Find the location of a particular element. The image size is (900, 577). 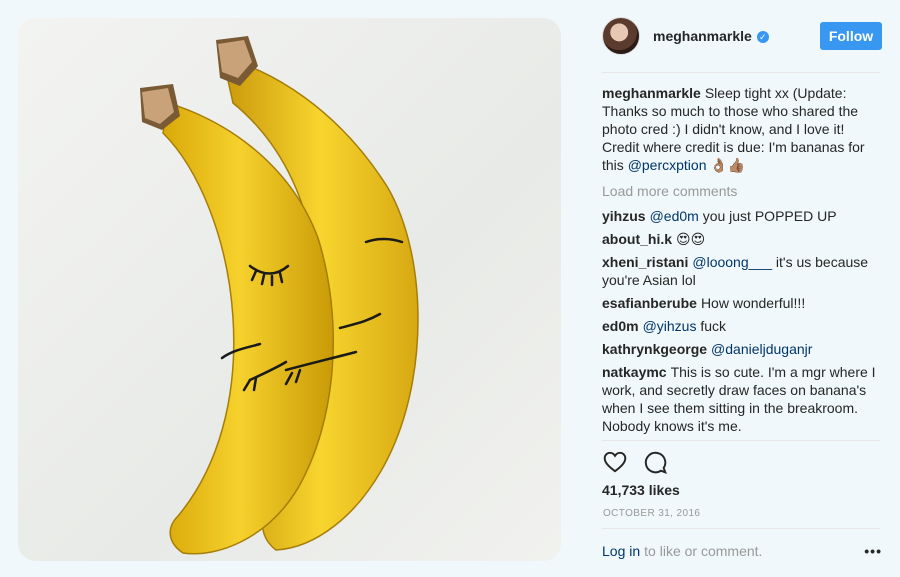

caption-mention: @percxption is located at coordinates (667, 165).